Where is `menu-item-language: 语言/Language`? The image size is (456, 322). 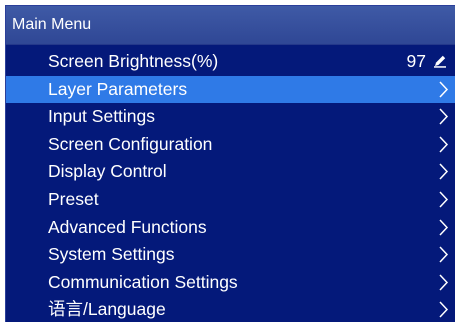
menu-item-language: 语言/Language is located at coordinates (230, 309).